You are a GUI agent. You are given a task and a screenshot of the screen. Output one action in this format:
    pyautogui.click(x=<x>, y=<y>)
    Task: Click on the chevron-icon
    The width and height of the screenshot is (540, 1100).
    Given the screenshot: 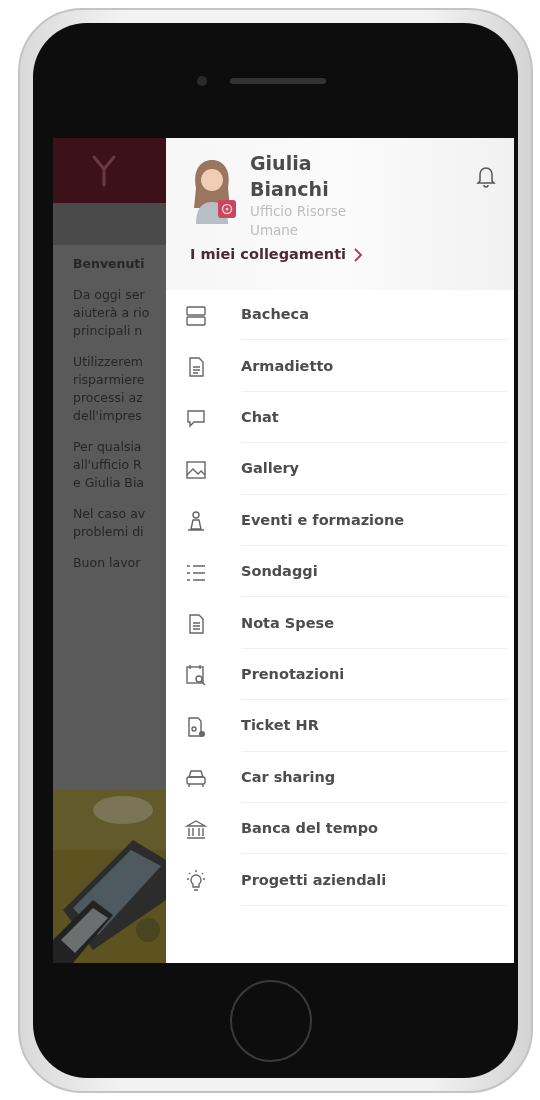 What is the action you would take?
    pyautogui.click(x=359, y=254)
    